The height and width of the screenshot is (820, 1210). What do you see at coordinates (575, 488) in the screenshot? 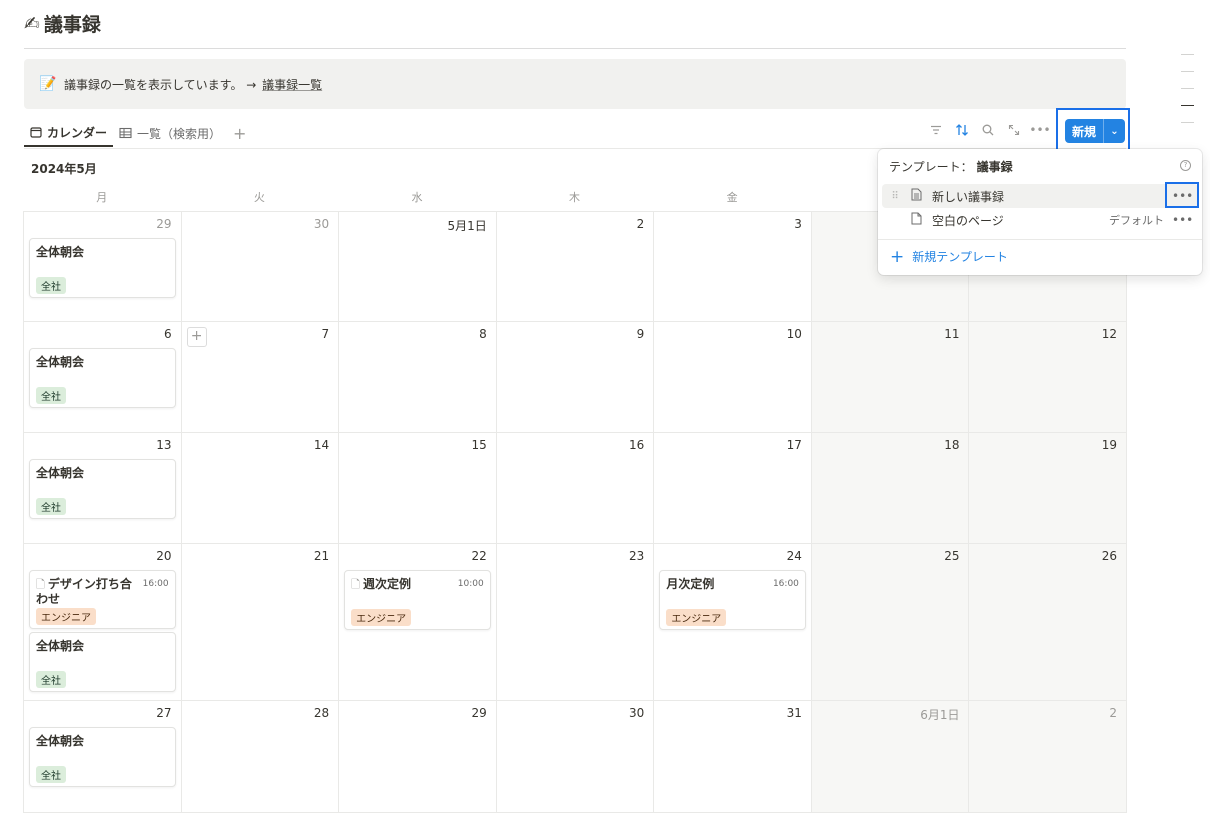
I see `calendar-day: 16` at bounding box center [575, 488].